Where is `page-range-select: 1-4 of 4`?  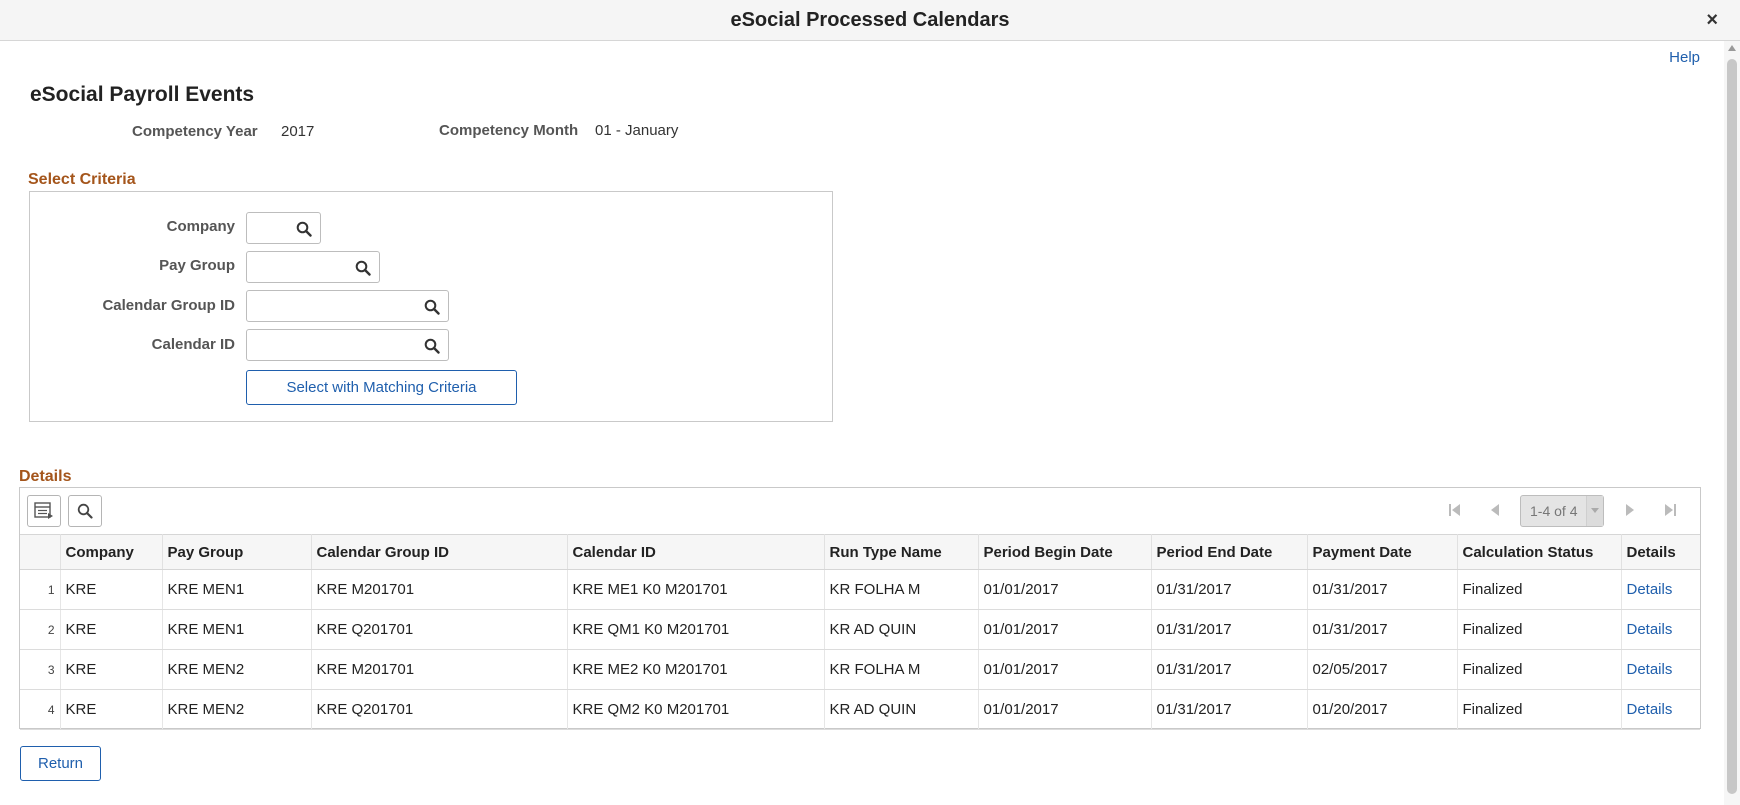
page-range-select: 1-4 of 4 is located at coordinates (1562, 511).